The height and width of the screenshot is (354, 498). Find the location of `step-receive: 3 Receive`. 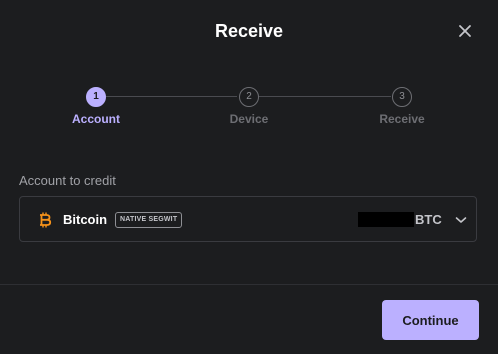

step-receive: 3 Receive is located at coordinates (402, 106).